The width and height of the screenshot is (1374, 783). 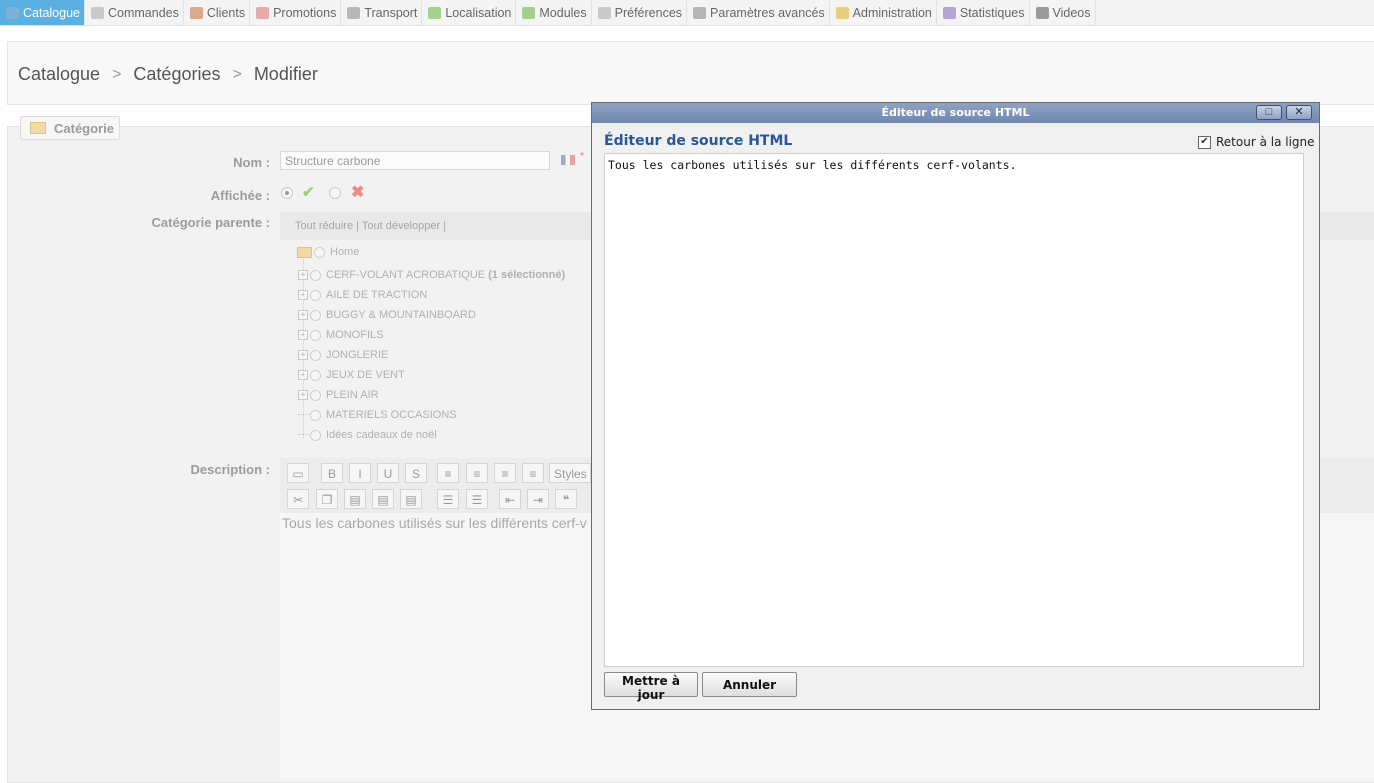 I want to click on description-label: Description :, so click(x=230, y=469).